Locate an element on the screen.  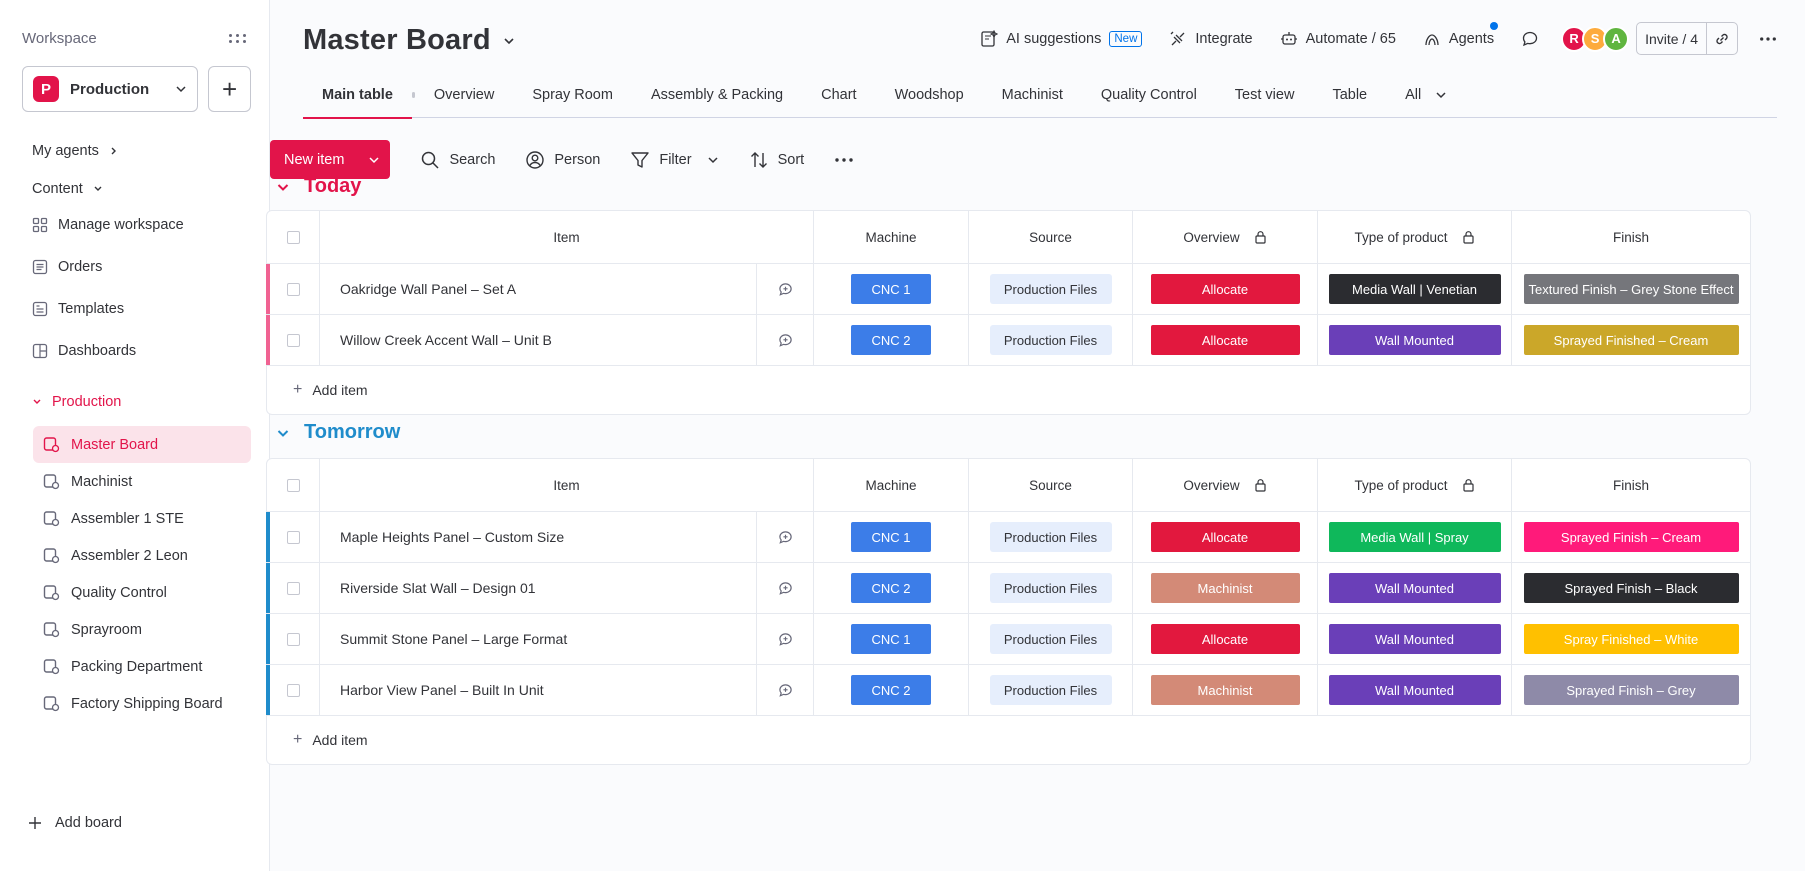
item-name-cell: Oakridge Wall Panel – Set A is located at coordinates (538, 289).